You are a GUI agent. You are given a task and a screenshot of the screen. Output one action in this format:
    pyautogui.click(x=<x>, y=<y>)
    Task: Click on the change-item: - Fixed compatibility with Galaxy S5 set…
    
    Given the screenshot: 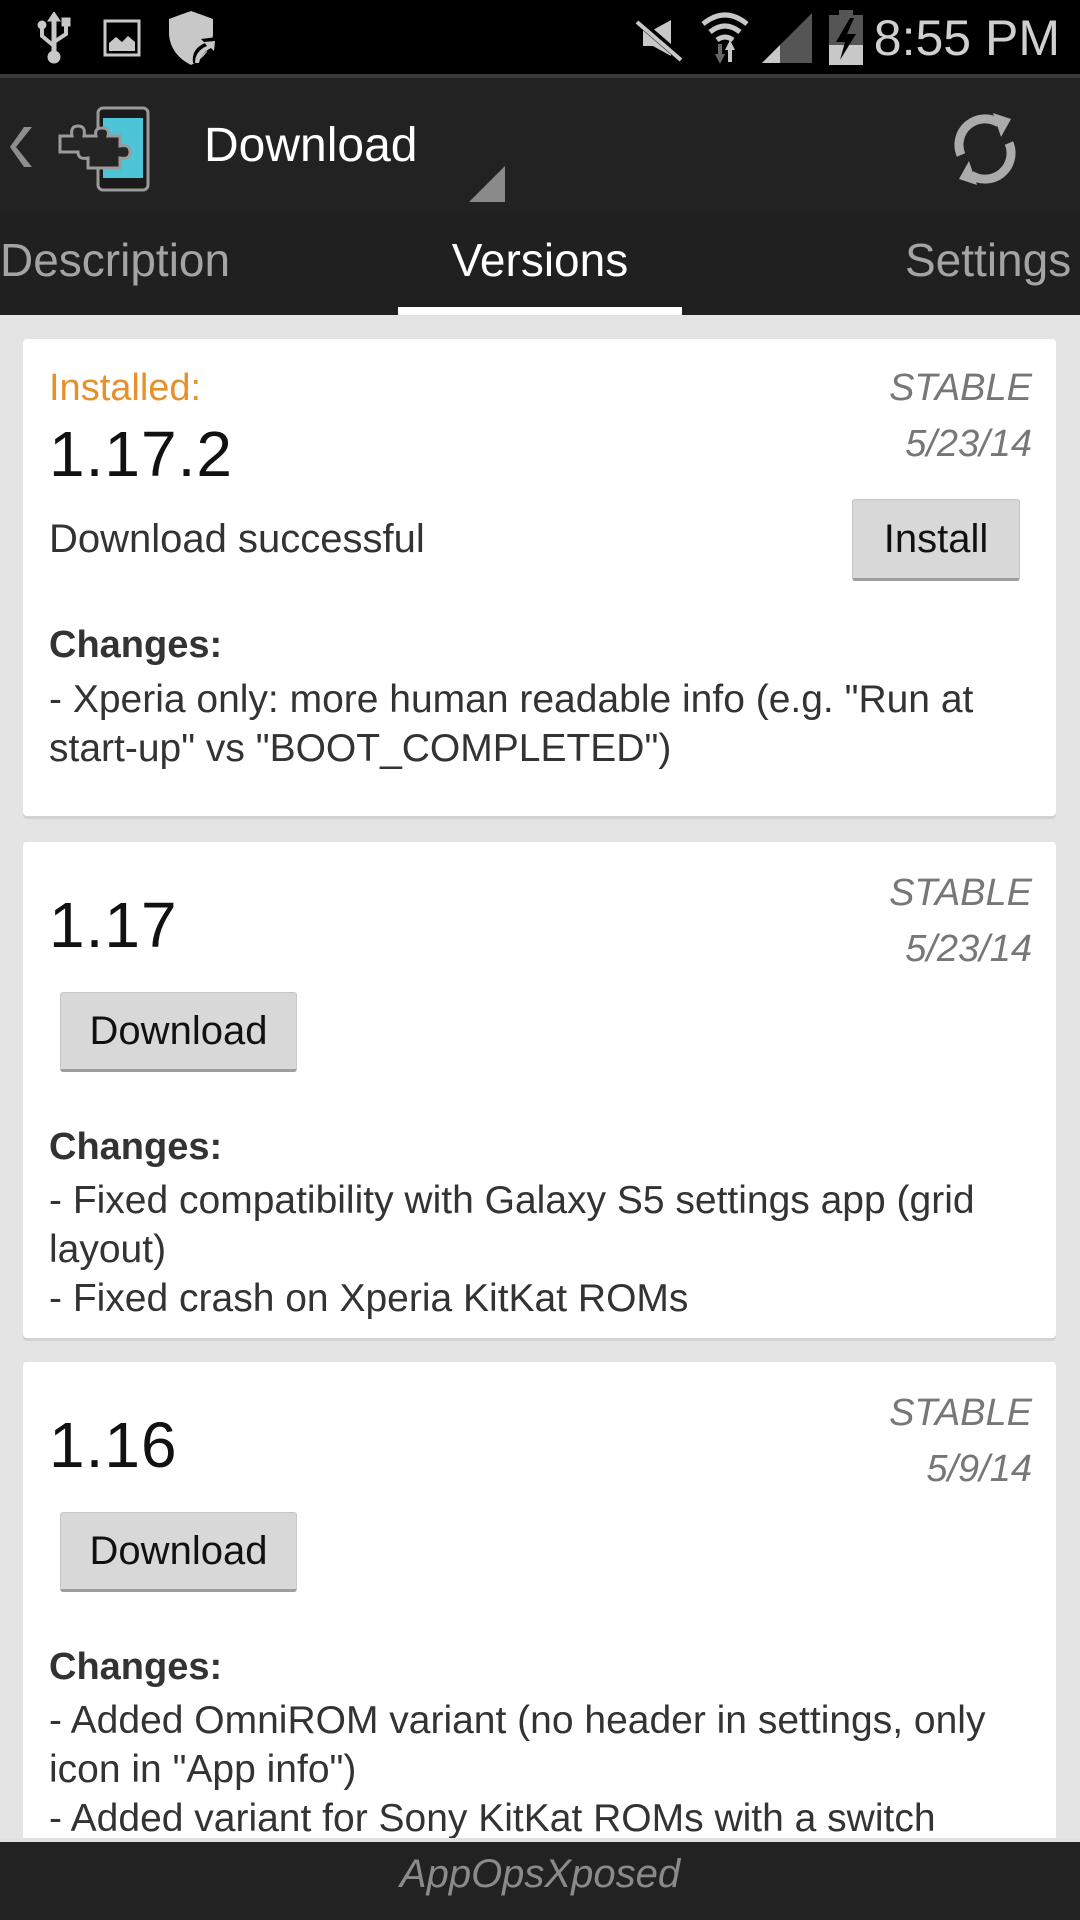 What is the action you would take?
    pyautogui.click(x=517, y=1225)
    